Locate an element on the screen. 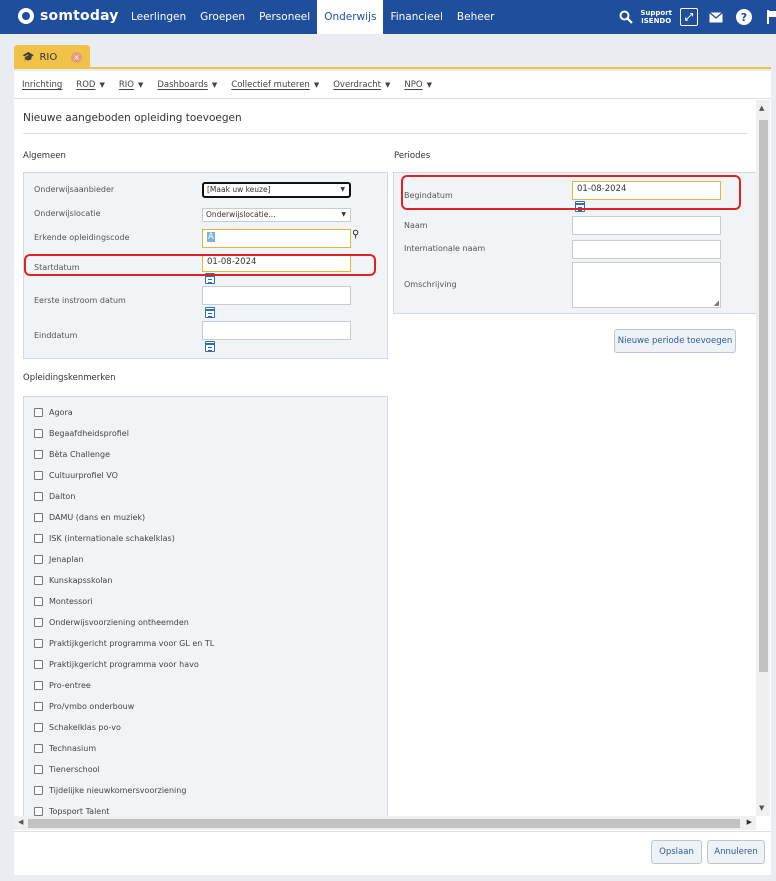  kenmerk-dalton: Dalton is located at coordinates (54, 496).